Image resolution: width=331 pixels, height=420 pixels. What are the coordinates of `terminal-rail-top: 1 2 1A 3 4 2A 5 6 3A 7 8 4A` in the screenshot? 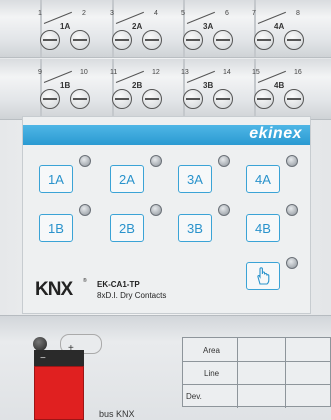 It's located at (165, 29).